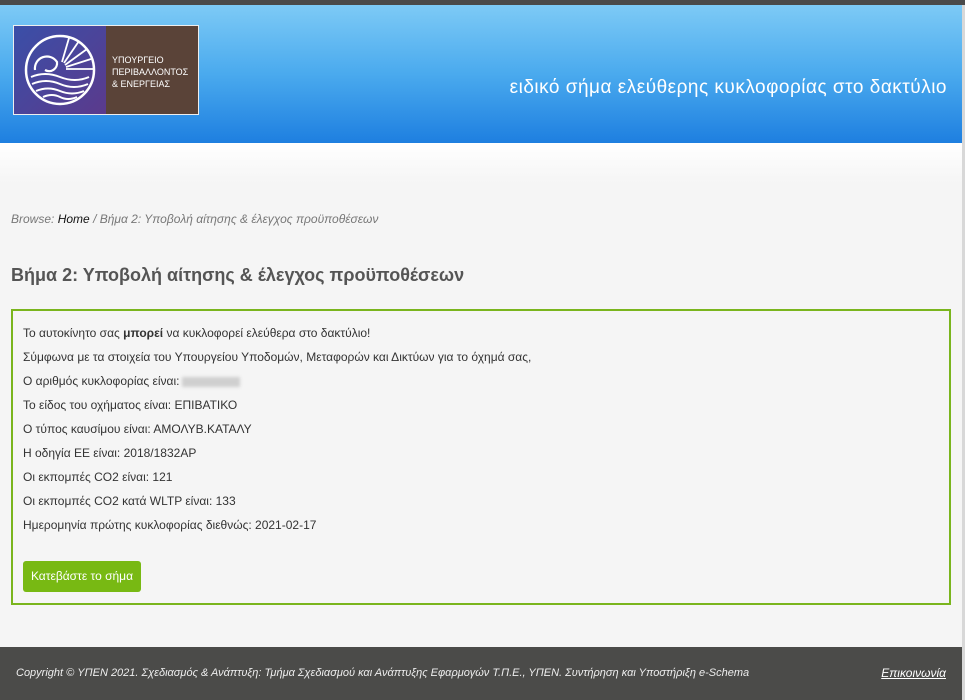  I want to click on breadcrumb-prefix: Browse:, so click(33, 219).